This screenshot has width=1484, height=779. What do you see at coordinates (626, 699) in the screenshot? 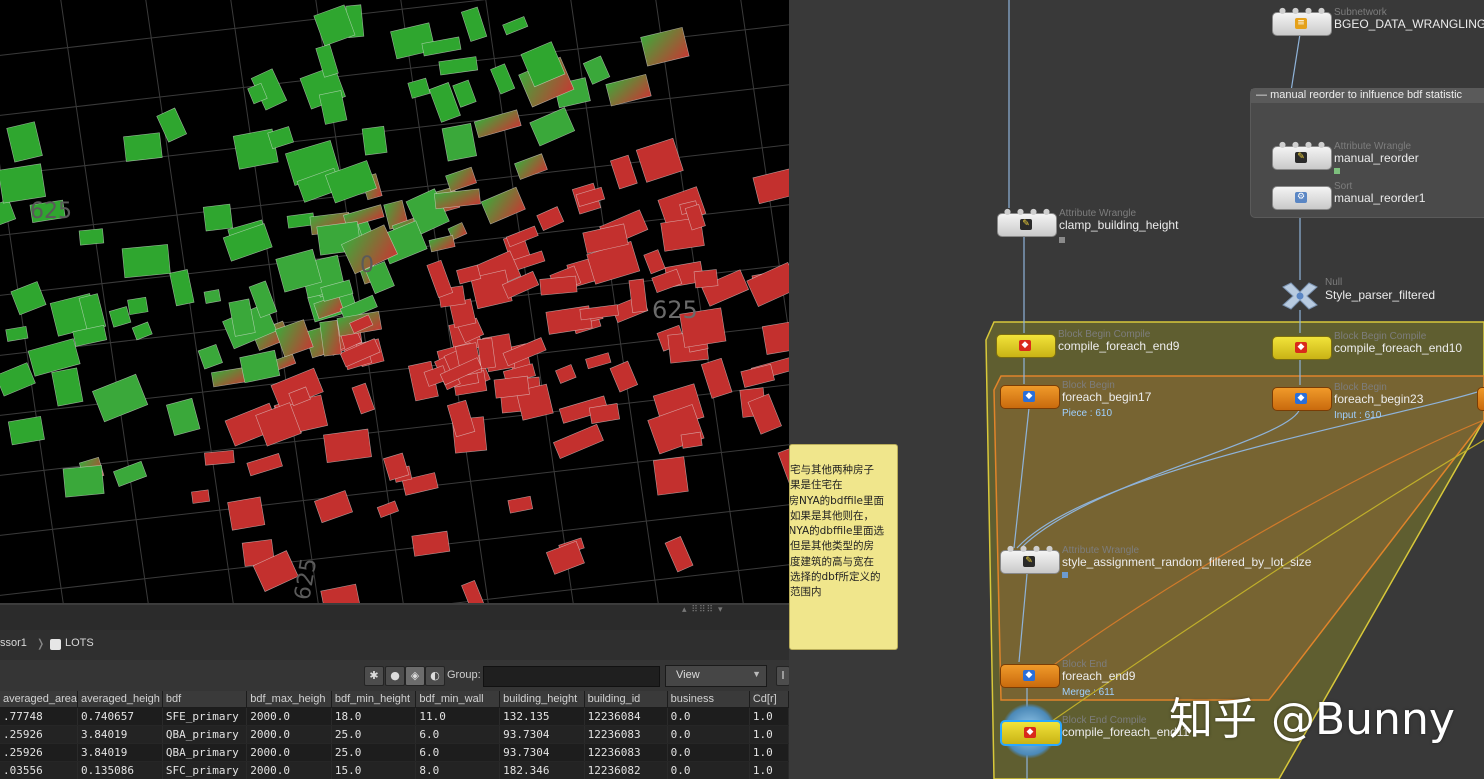
I see `column-header: building_id` at bounding box center [626, 699].